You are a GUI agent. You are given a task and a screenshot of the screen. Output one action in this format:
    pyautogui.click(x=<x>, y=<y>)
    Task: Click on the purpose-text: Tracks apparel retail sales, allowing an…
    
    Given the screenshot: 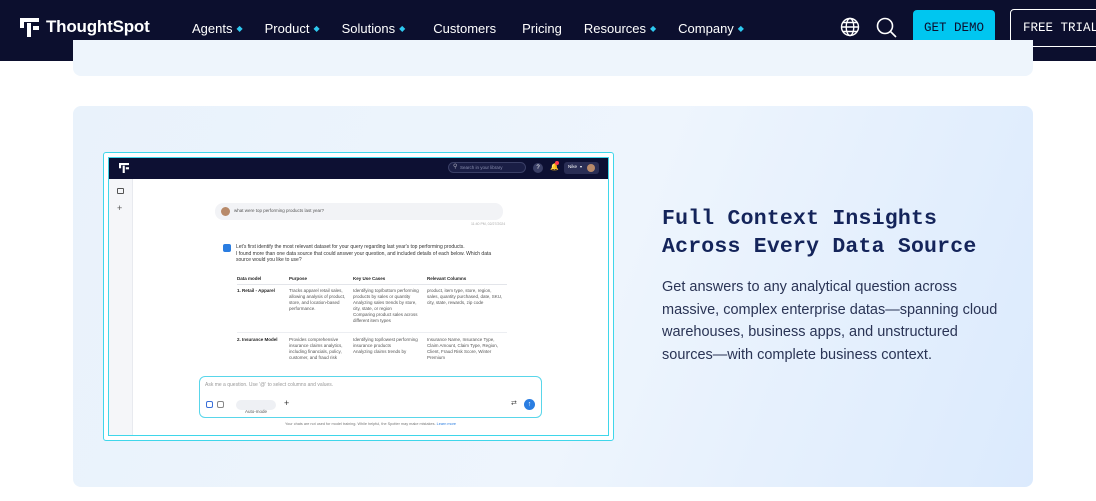 What is the action you would take?
    pyautogui.click(x=317, y=300)
    